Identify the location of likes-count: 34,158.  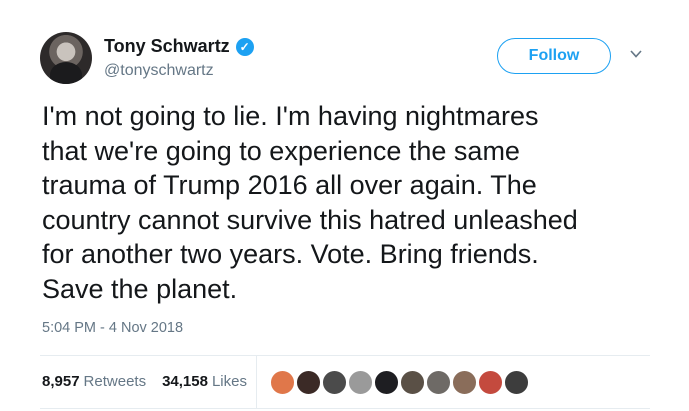
(185, 381).